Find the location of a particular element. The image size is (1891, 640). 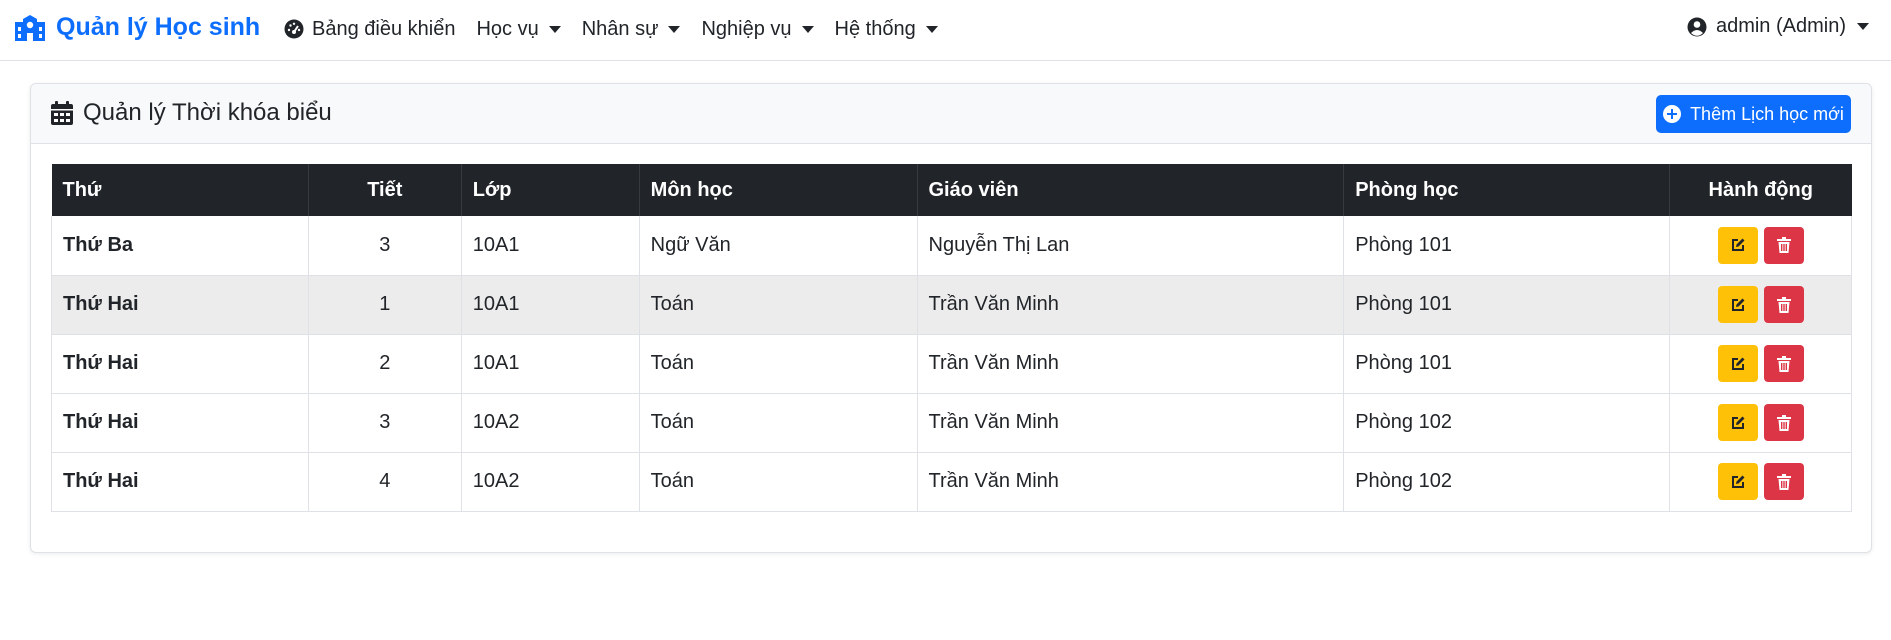

header-subject: Môn học is located at coordinates (778, 190).